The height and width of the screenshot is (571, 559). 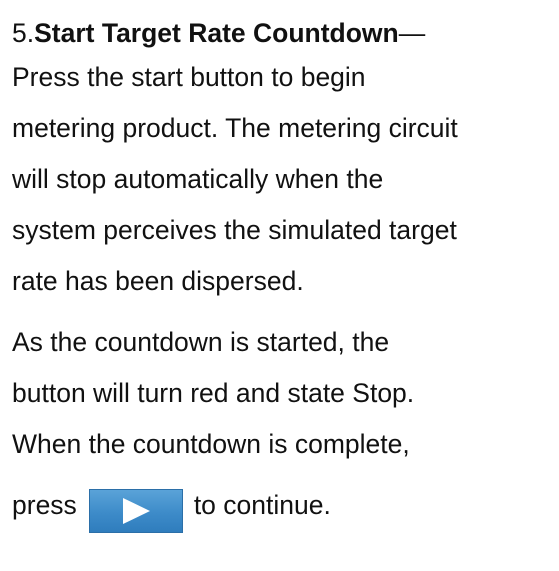 I want to click on step-dash: —, so click(x=412, y=33).